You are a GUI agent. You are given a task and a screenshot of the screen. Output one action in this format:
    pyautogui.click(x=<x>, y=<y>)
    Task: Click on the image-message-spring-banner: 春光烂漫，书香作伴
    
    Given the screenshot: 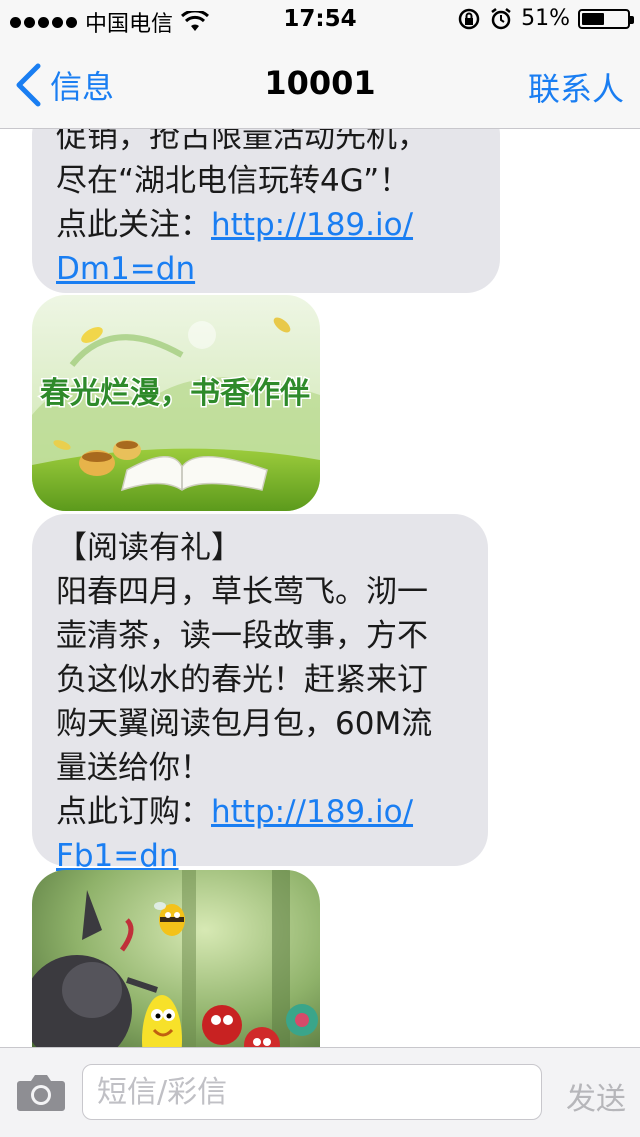 What is the action you would take?
    pyautogui.click(x=176, y=403)
    